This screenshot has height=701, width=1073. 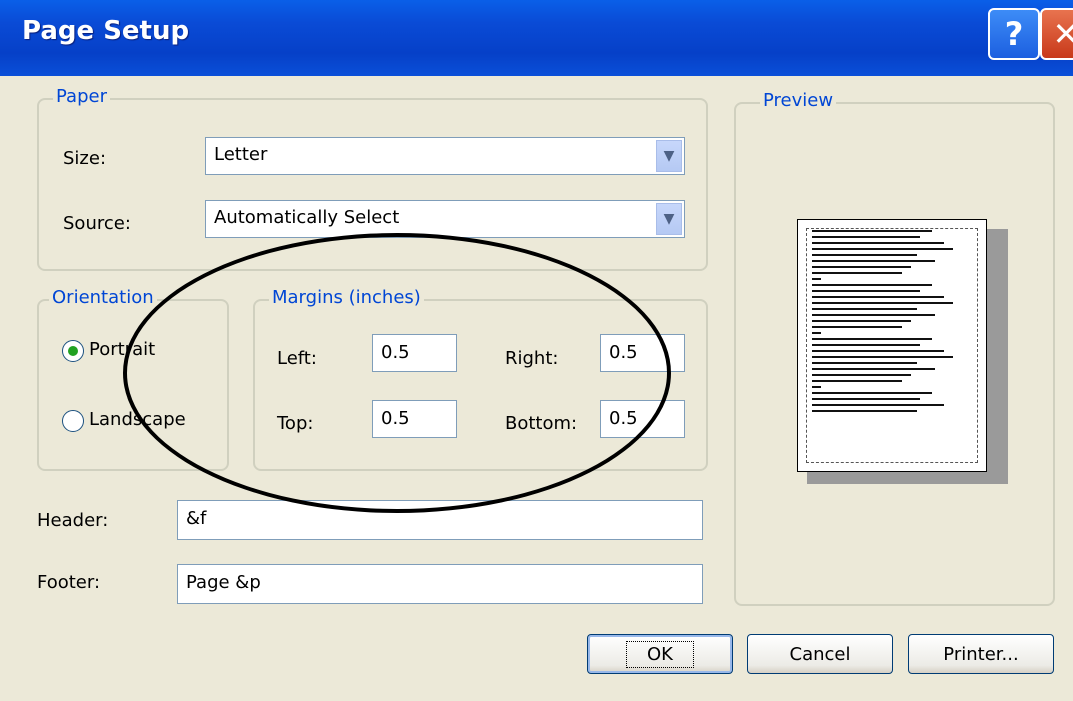 I want to click on ok-button: OK, so click(x=660, y=654).